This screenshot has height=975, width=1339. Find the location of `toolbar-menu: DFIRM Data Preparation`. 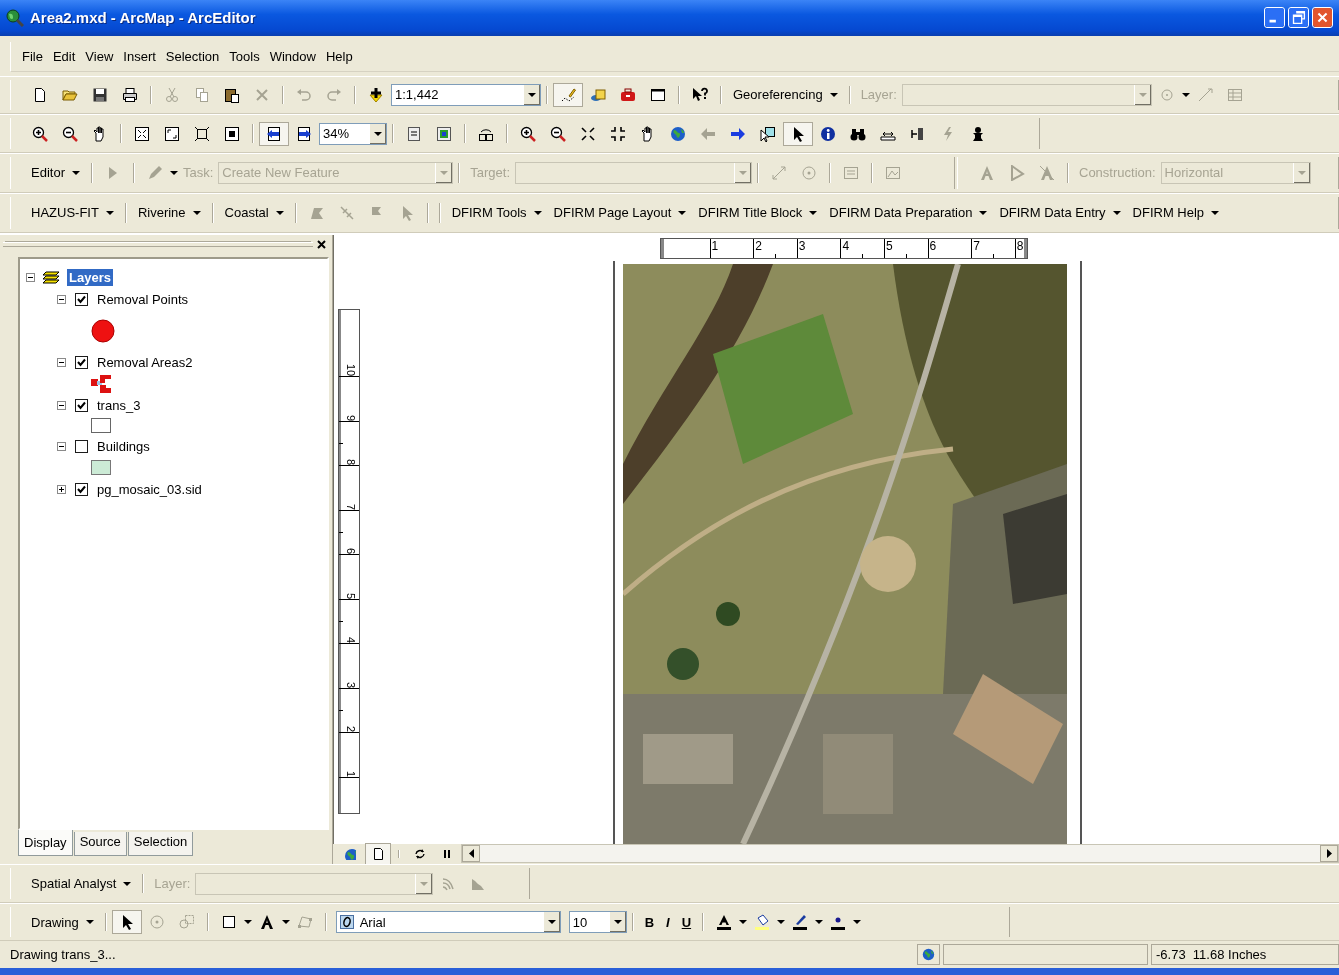

toolbar-menu: DFIRM Data Preparation is located at coordinates (908, 213).